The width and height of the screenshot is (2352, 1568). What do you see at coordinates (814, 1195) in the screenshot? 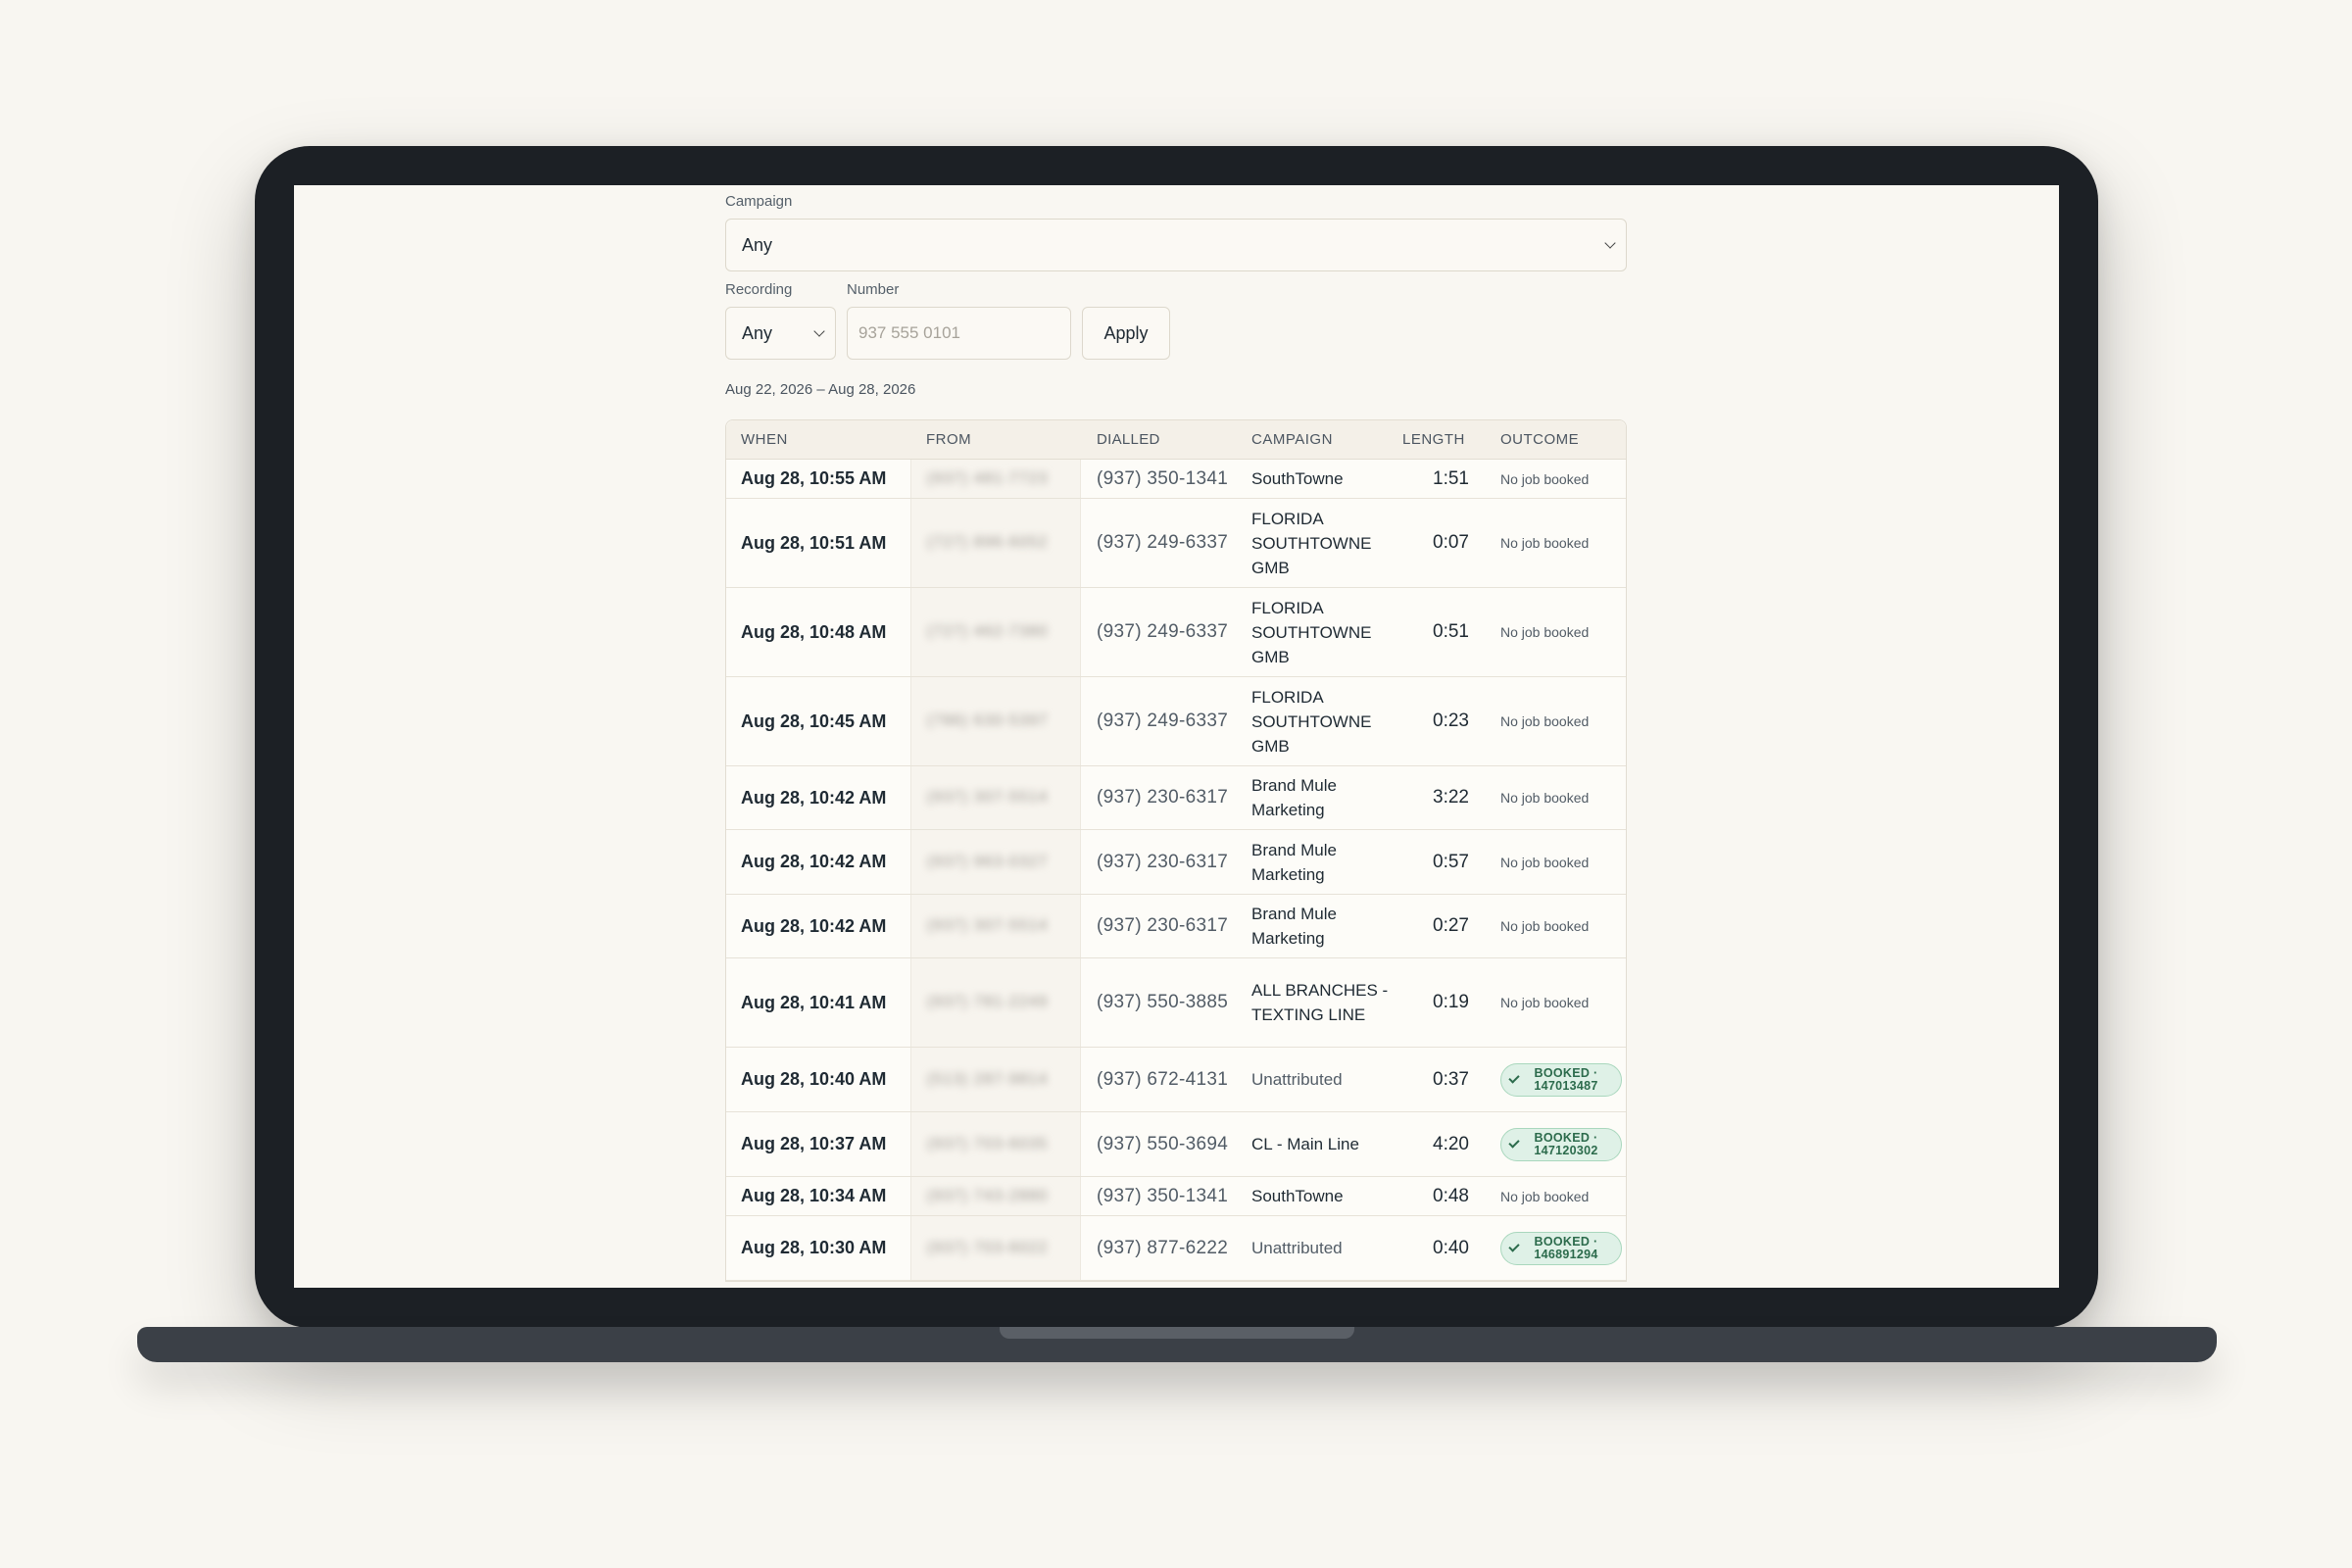
I see `call-when: Aug 28, 10:34 AM` at bounding box center [814, 1195].